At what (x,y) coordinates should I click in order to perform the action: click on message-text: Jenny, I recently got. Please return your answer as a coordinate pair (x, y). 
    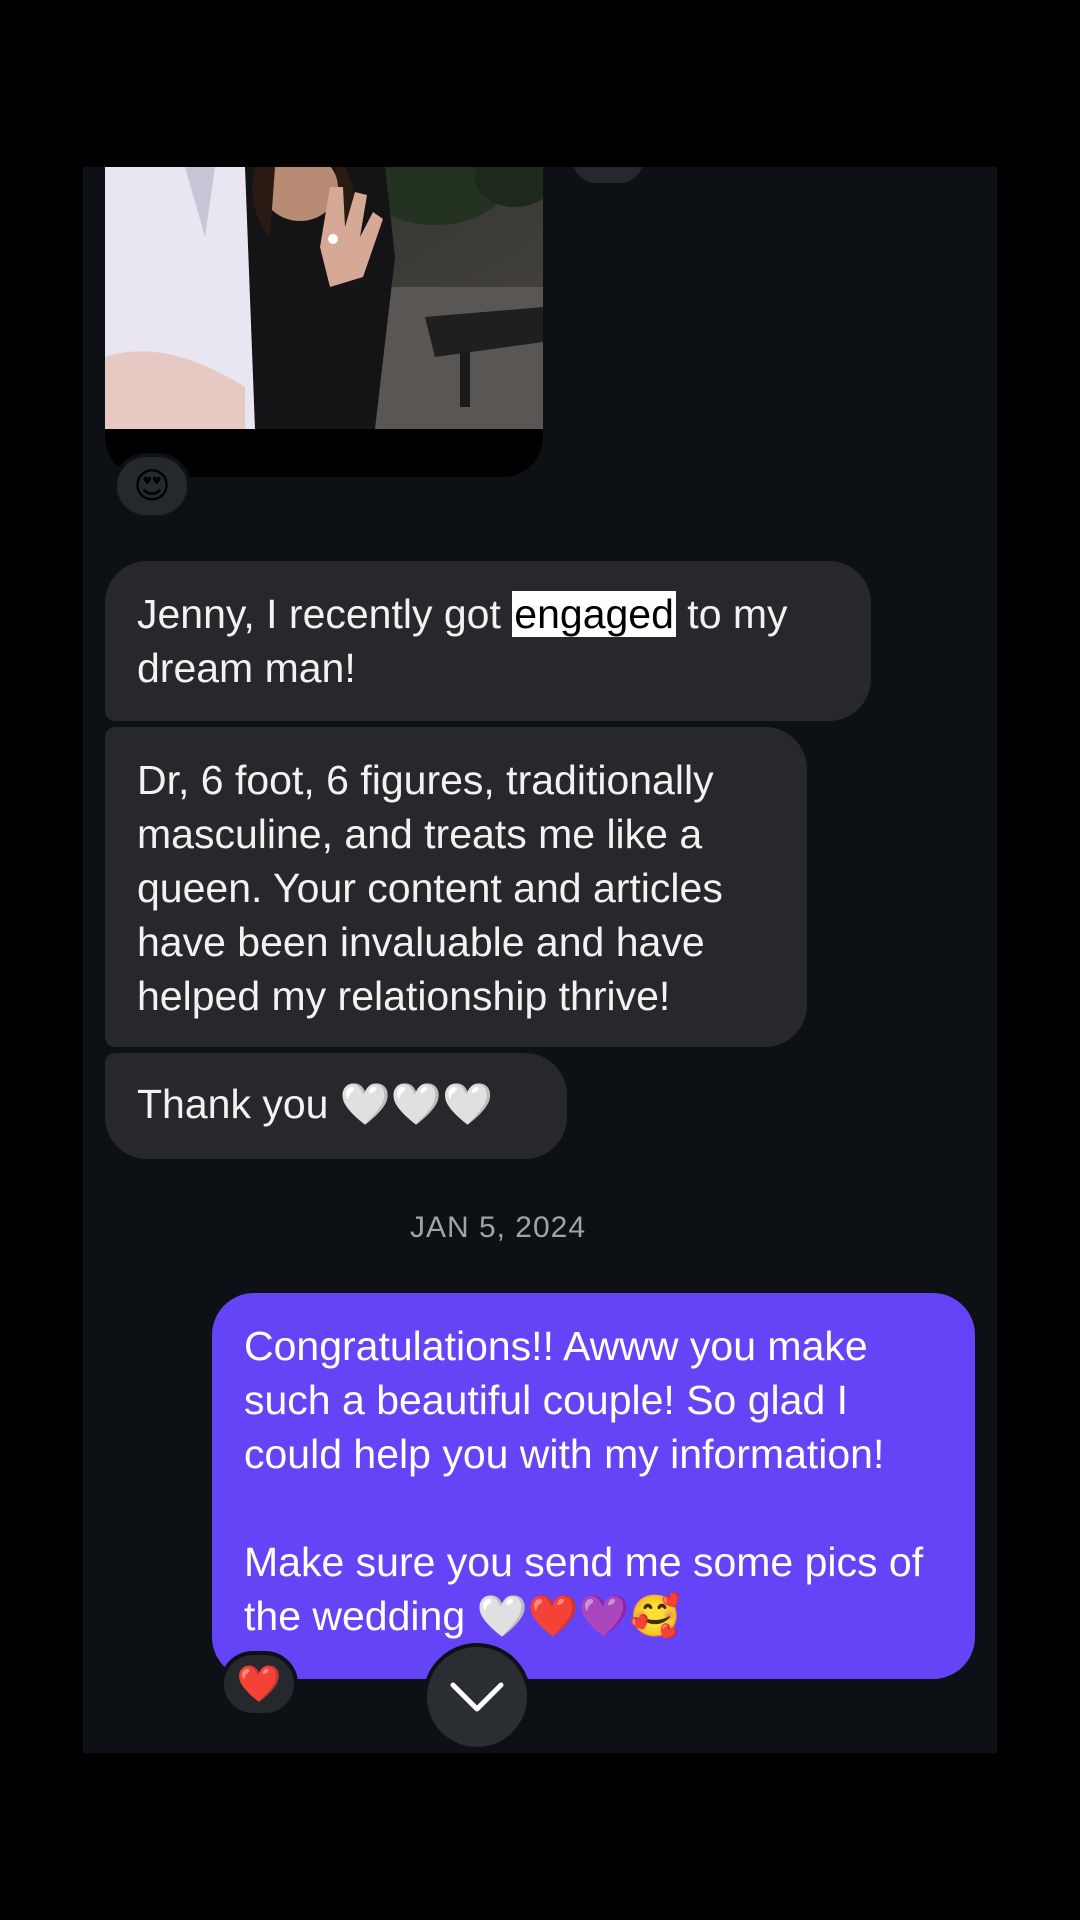
    Looking at the image, I should click on (325, 614).